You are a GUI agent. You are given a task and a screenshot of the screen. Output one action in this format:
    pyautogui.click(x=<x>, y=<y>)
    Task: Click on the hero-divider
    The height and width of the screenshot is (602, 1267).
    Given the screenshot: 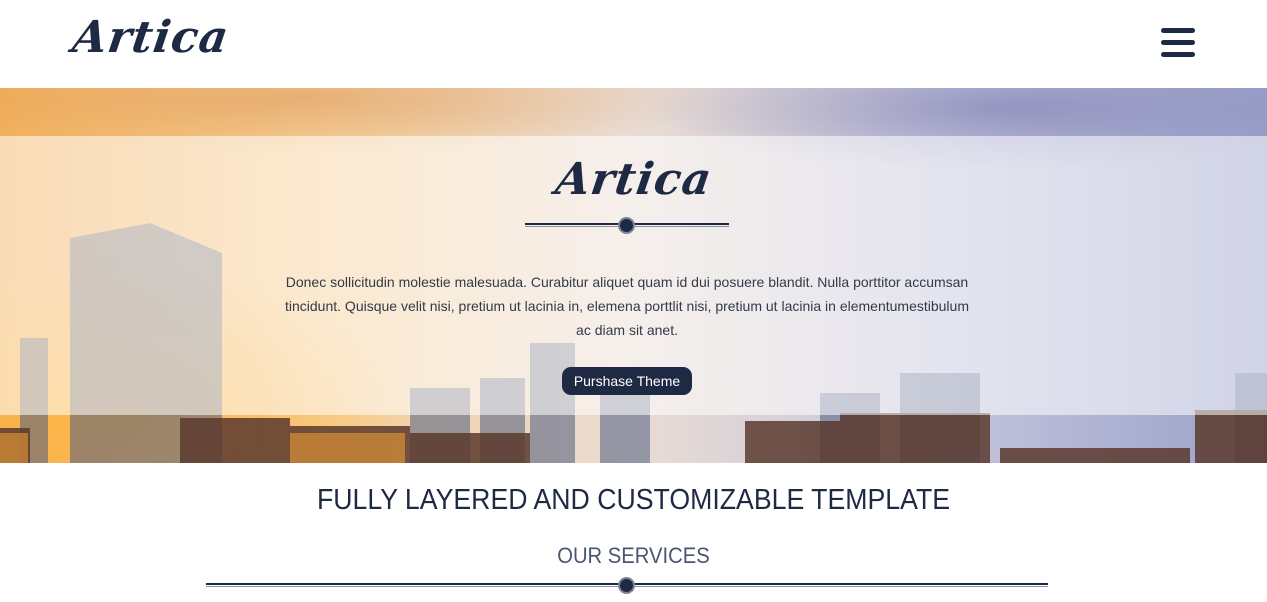 What is the action you would take?
    pyautogui.click(x=627, y=225)
    